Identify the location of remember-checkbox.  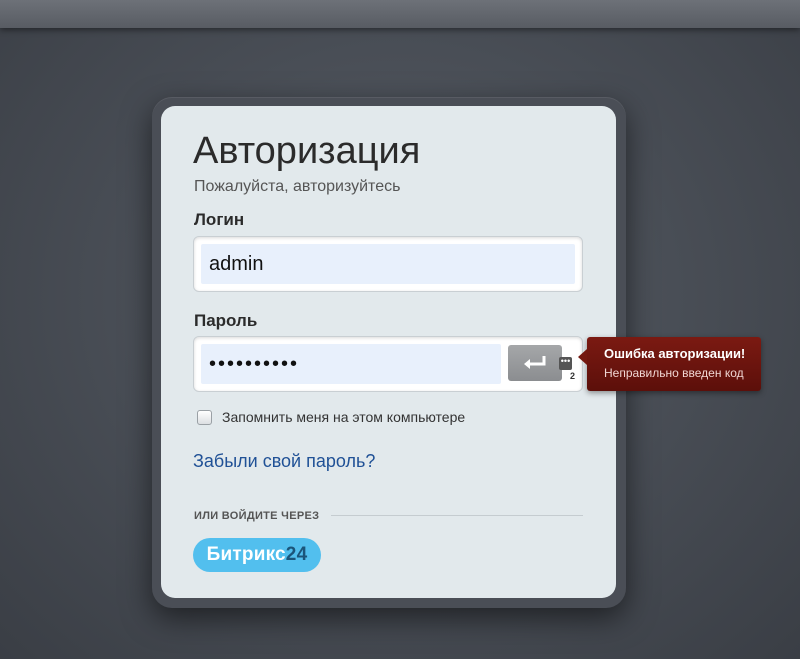
(204, 417).